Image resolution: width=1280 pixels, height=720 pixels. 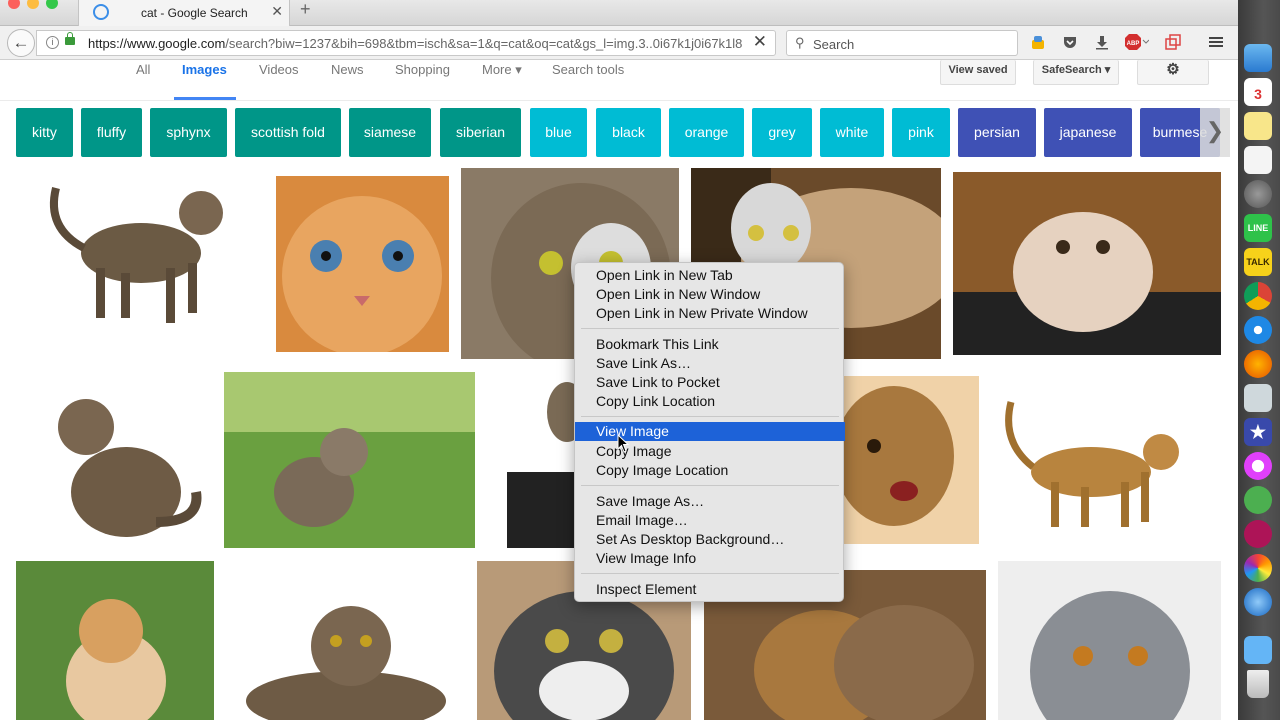 What do you see at coordinates (1258, 228) in the screenshot?
I see `line-icon: LINE` at bounding box center [1258, 228].